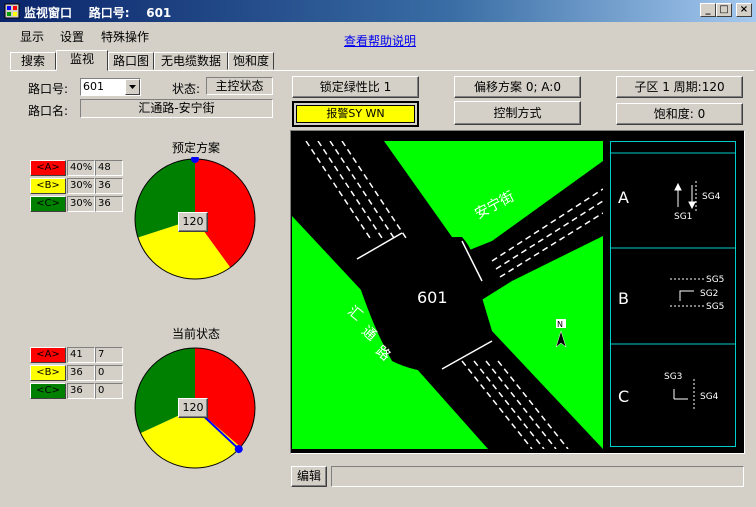 This screenshot has height=507, width=756. Describe the element at coordinates (380, 40) in the screenshot. I see `help-link: 查看帮助说明` at that location.